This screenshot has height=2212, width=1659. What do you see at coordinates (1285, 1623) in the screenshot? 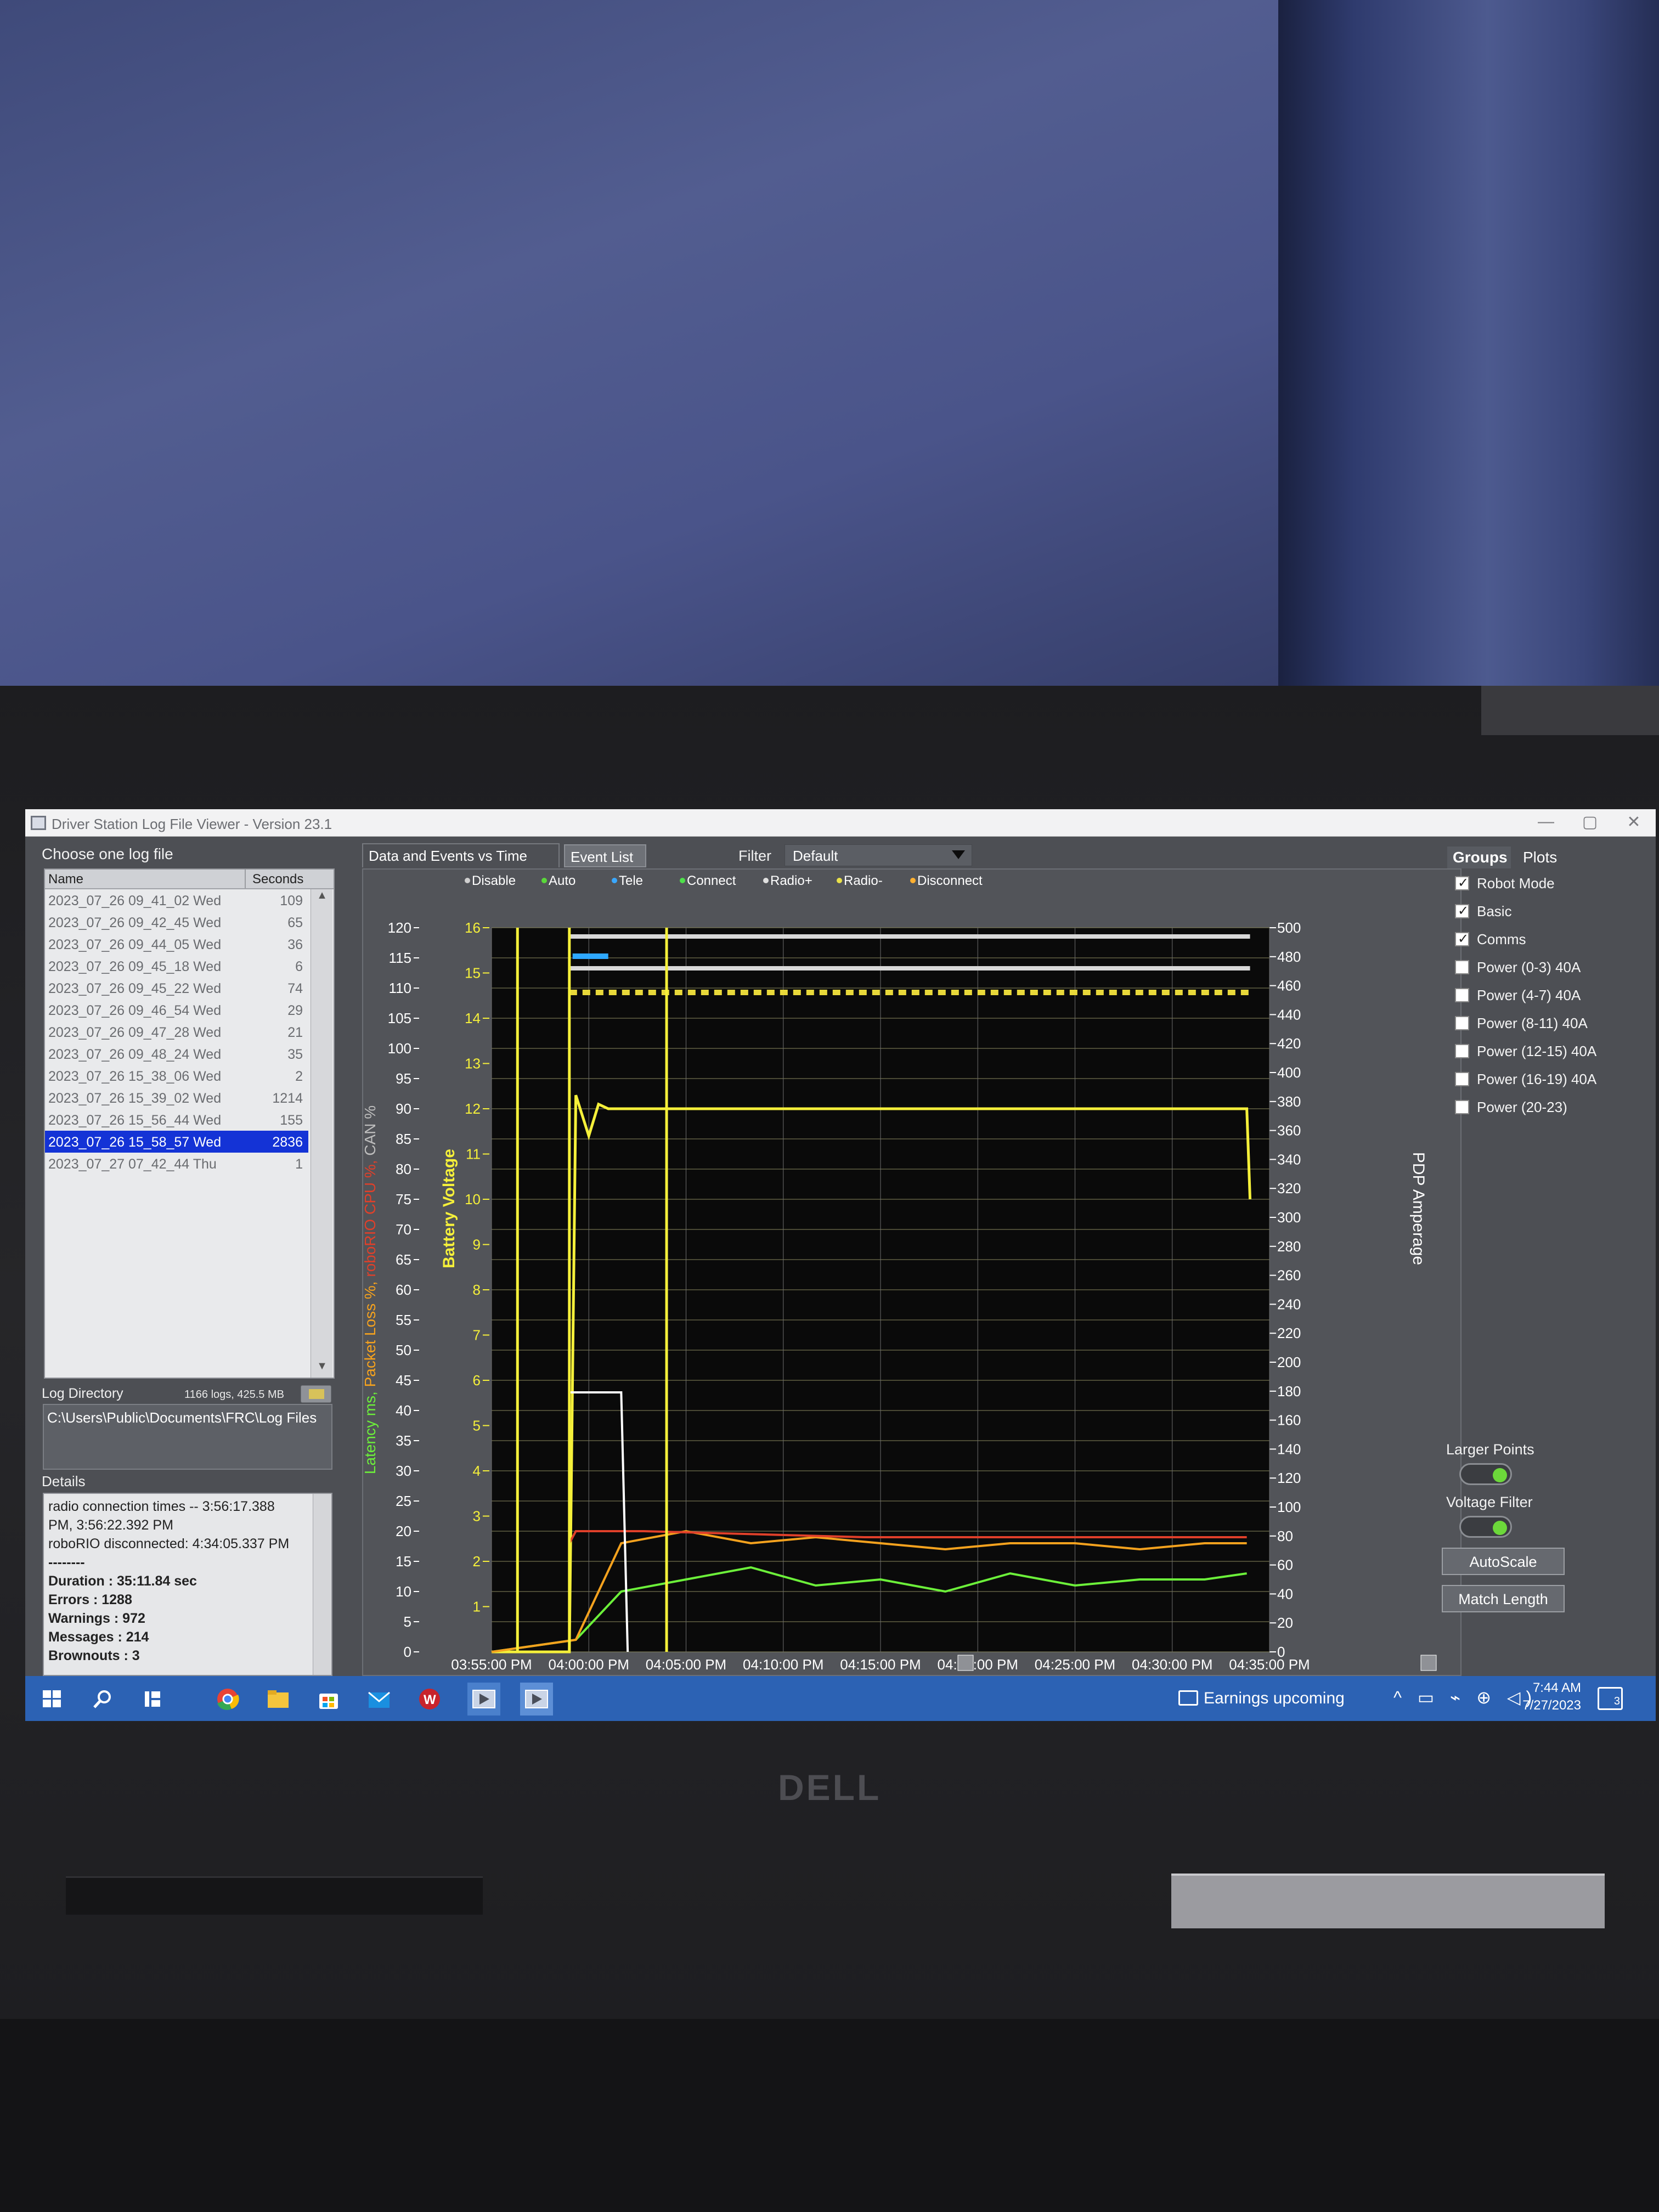
I see `y-right-tick-label: 20` at bounding box center [1285, 1623].